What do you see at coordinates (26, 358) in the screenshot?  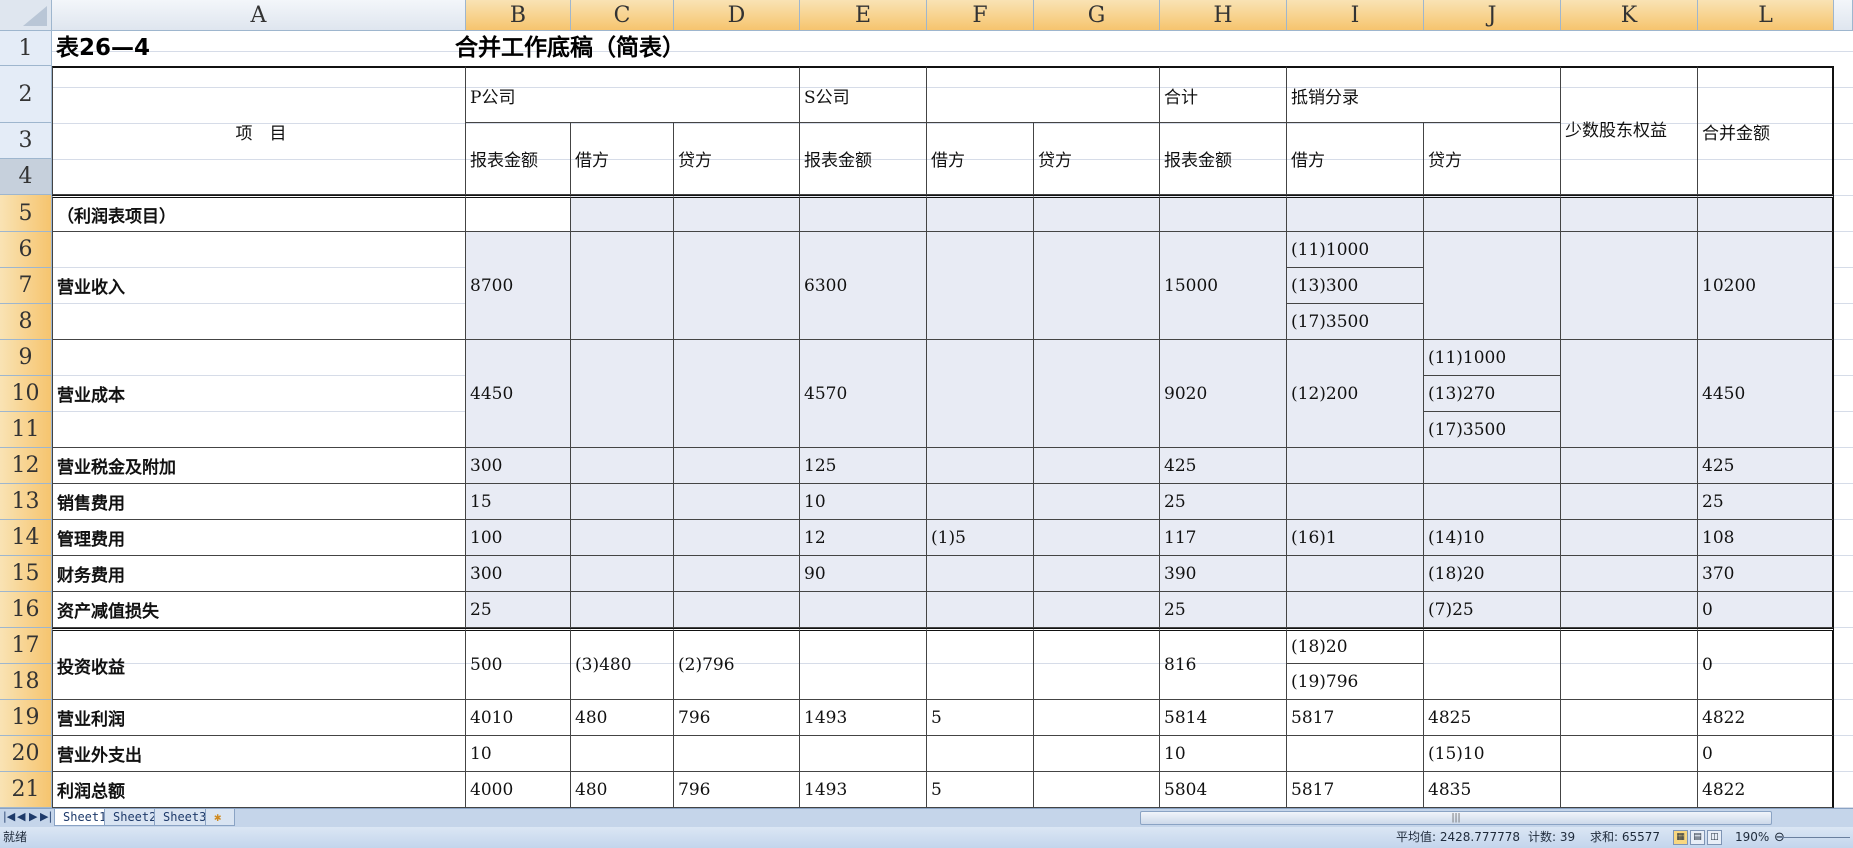 I see `row-header-9: 9` at bounding box center [26, 358].